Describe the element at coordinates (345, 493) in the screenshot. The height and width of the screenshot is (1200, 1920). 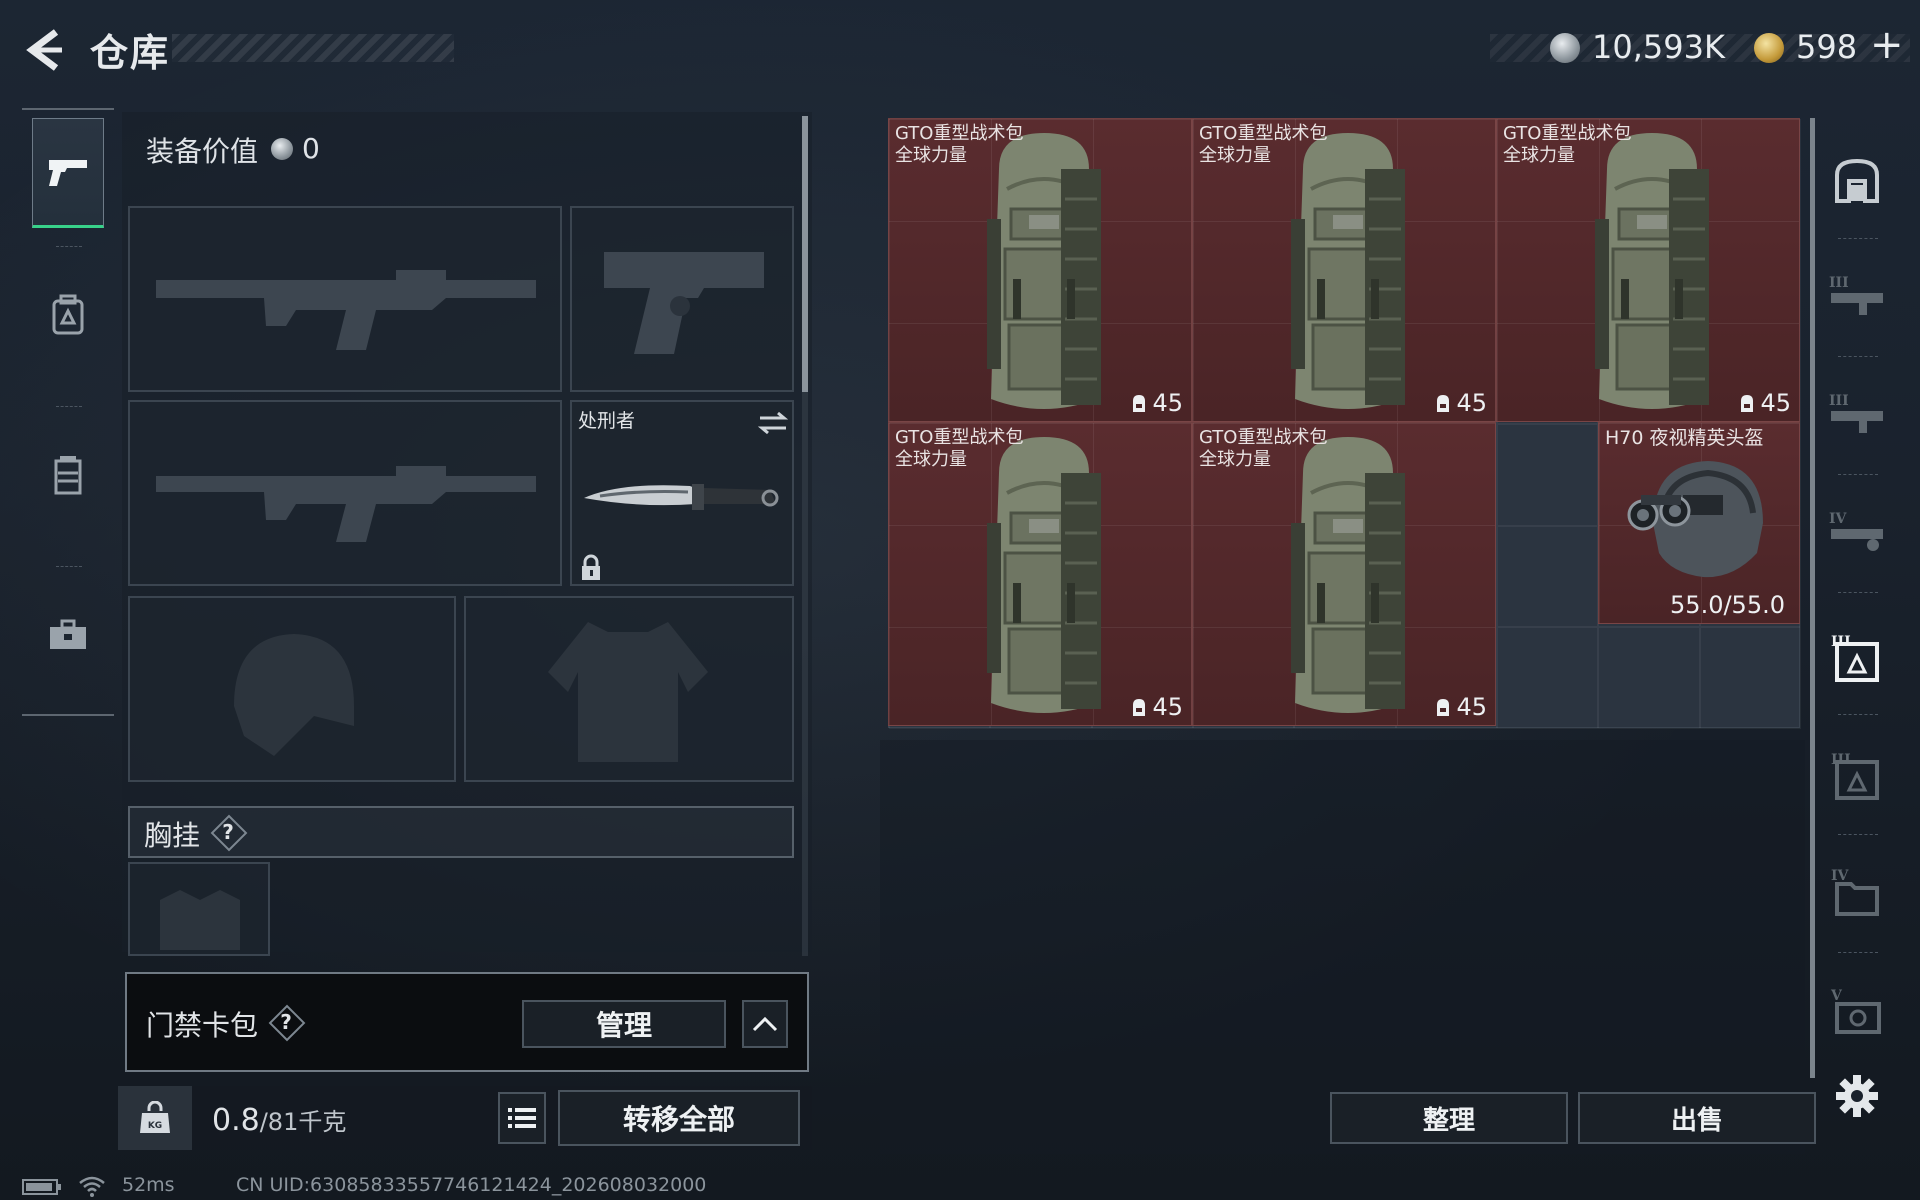
I see `secondary-weapon-slot` at that location.